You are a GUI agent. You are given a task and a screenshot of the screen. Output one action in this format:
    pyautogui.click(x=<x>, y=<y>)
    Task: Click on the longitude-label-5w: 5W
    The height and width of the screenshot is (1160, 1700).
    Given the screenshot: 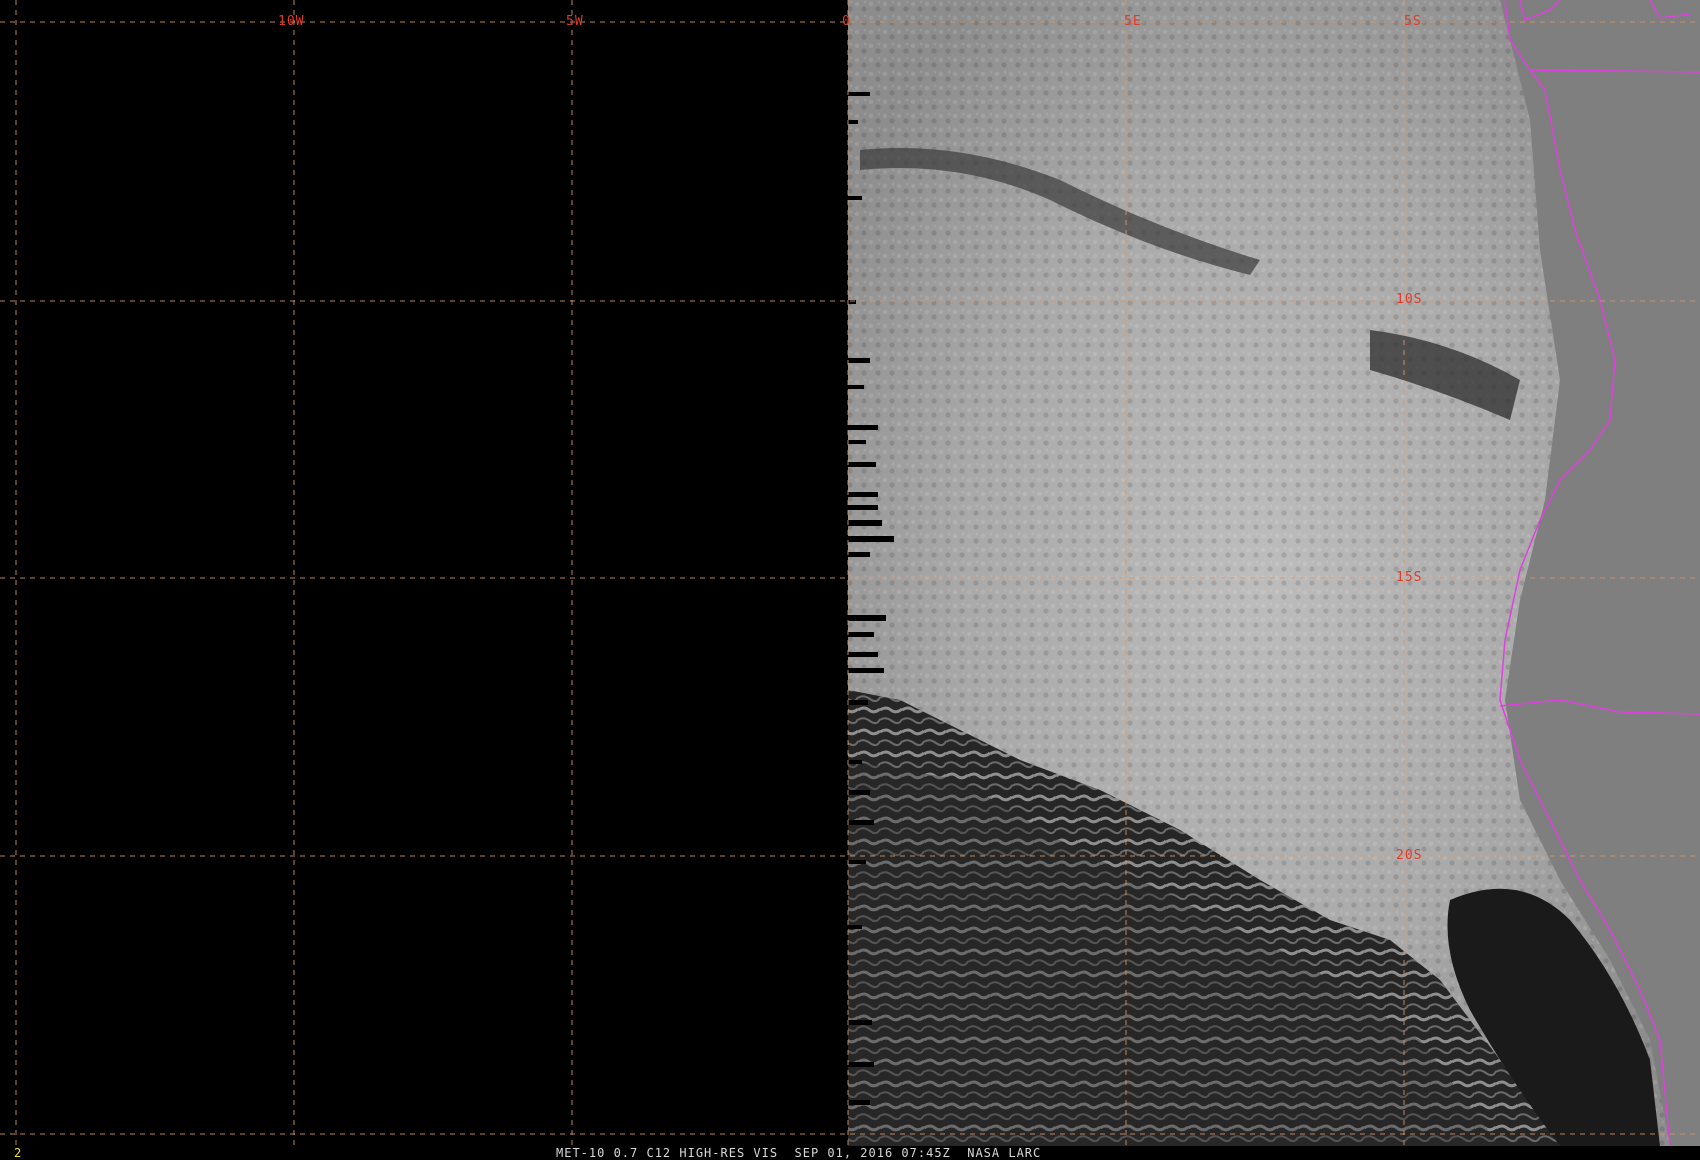 What is the action you would take?
    pyautogui.click(x=575, y=21)
    